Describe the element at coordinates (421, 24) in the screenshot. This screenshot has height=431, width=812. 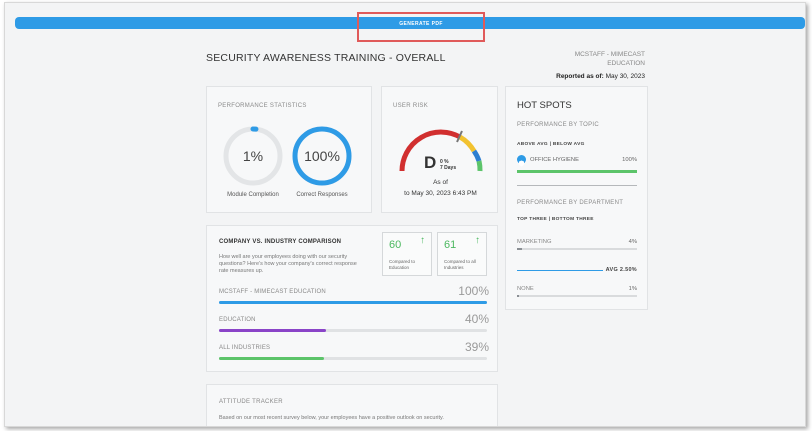
I see `generate-pdf-label: GENERATE PDF` at that location.